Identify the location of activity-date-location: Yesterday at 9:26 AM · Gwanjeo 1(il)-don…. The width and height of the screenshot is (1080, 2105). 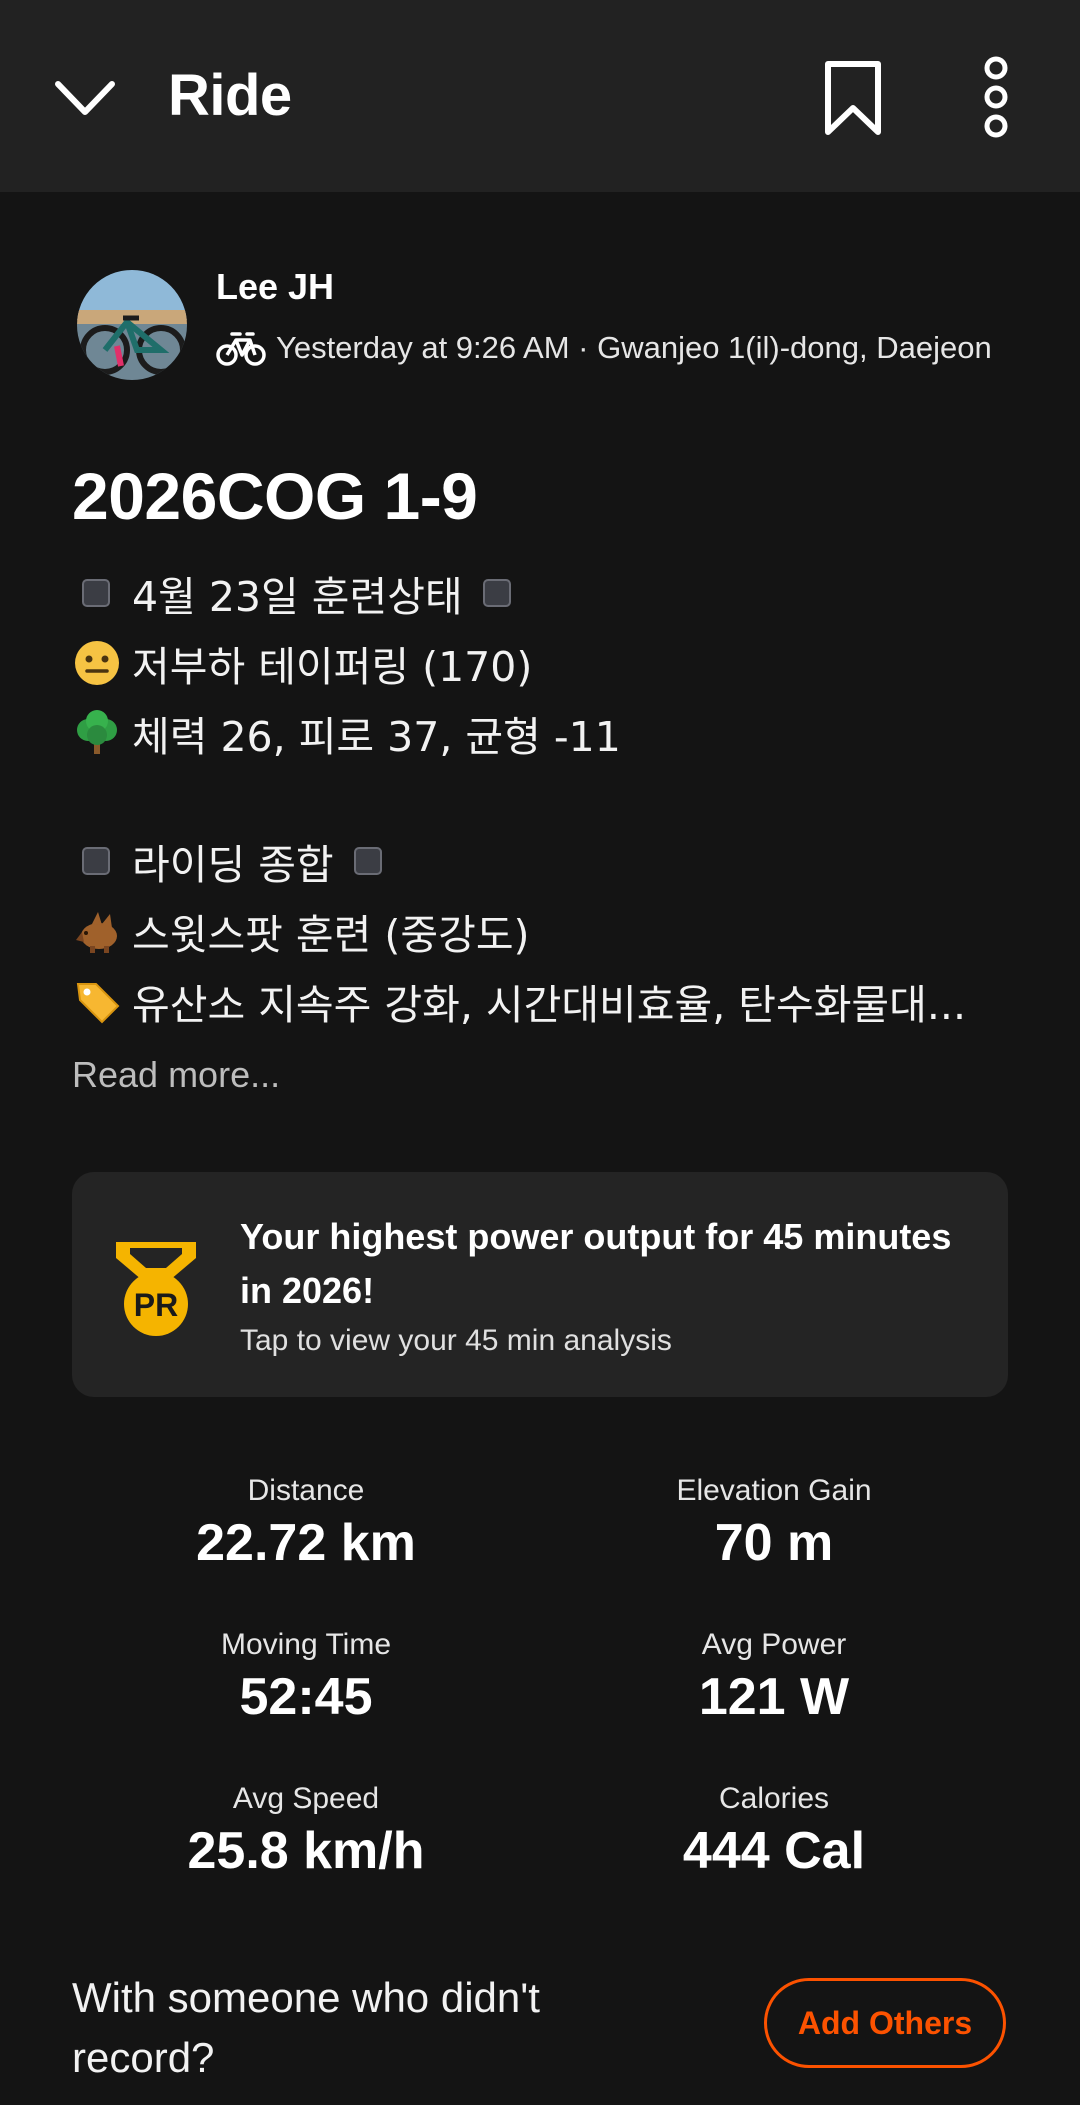
(634, 347).